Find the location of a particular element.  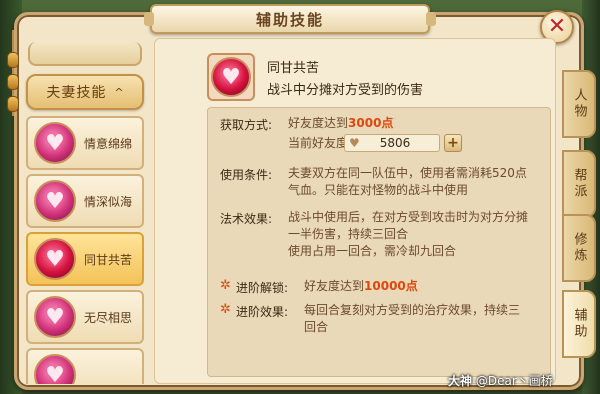

skill-description: 战斗中分摊对方受到的伤害 is located at coordinates (345, 90).